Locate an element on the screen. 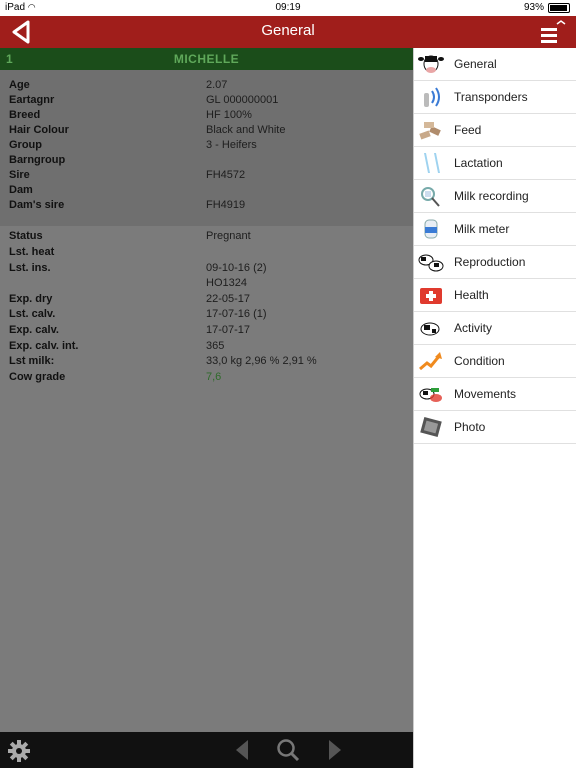  chevron-up-icon is located at coordinates (561, 22).